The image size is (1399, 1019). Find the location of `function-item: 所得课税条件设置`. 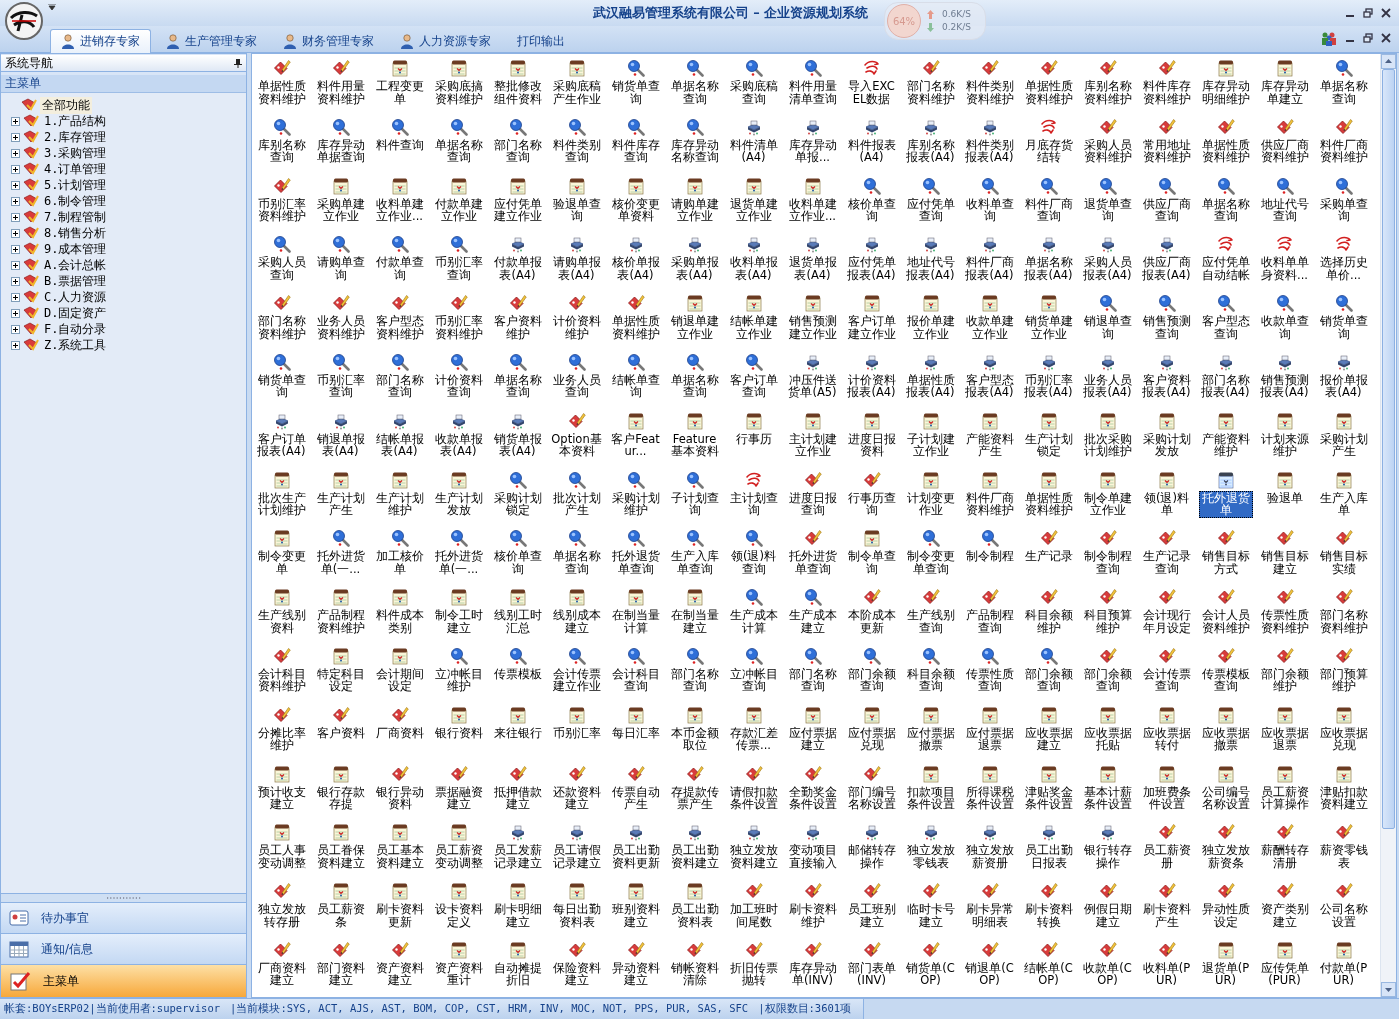

function-item: 所得课税条件设置 is located at coordinates (989, 794).